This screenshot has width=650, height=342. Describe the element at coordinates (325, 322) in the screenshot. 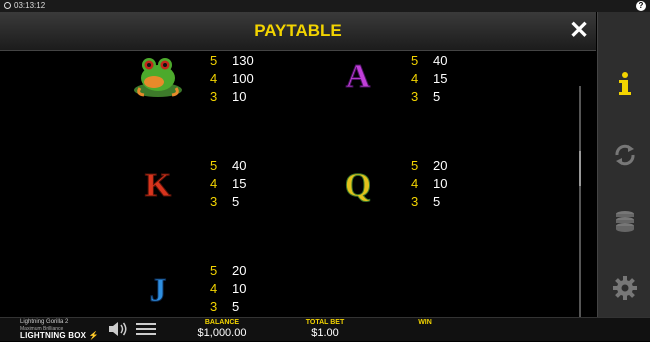

I see `total-bet-label: TOTAL BET` at that location.